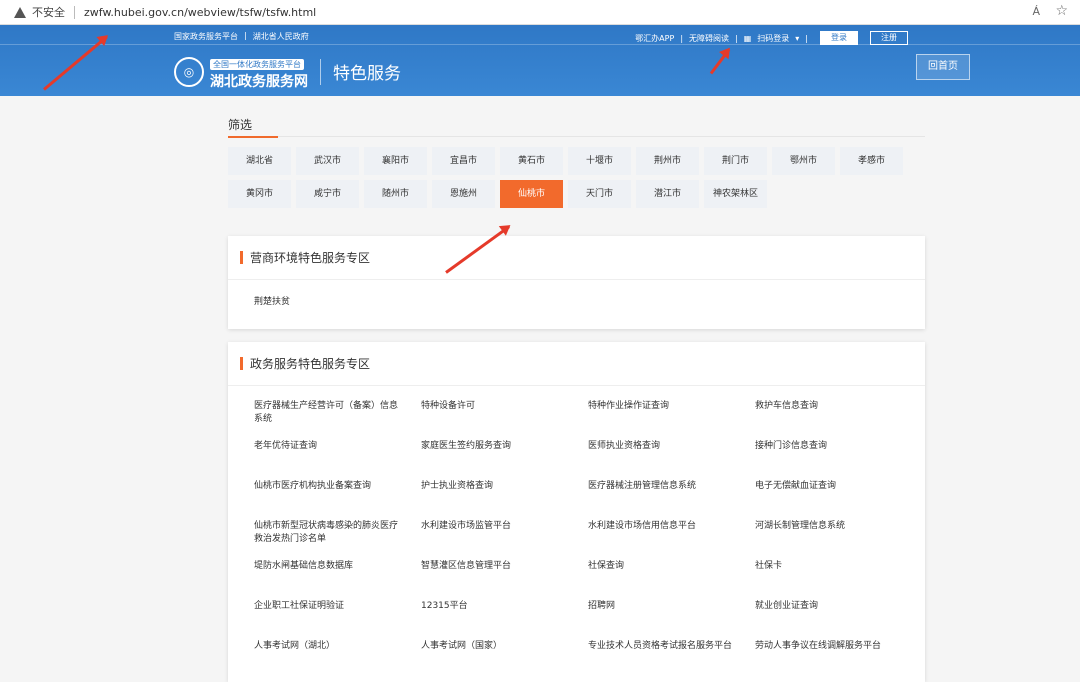 This screenshot has width=1080, height=682. I want to click on city-filter-item: 潜江市, so click(667, 194).